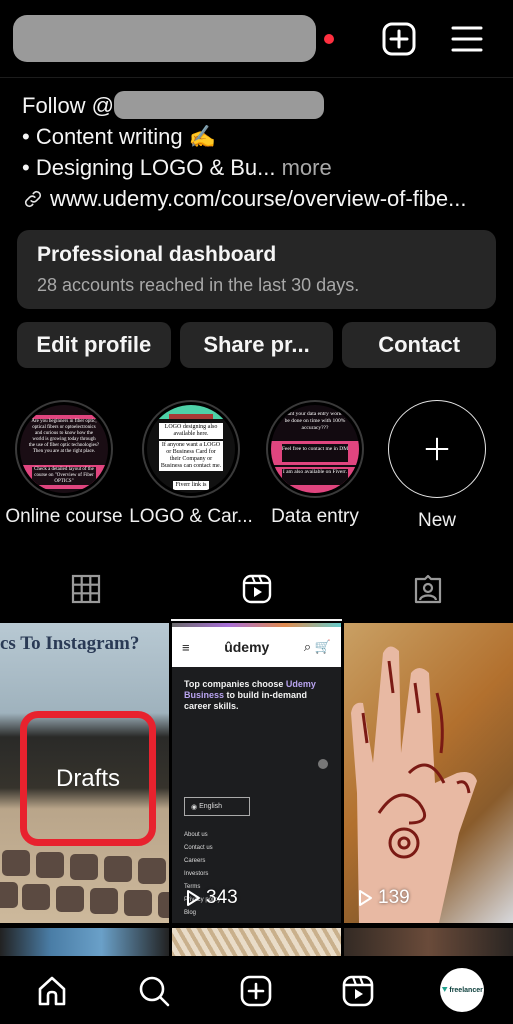 This screenshot has width=513, height=1024. What do you see at coordinates (247, 647) in the screenshot?
I see `udemy-logo: ûdemy` at bounding box center [247, 647].